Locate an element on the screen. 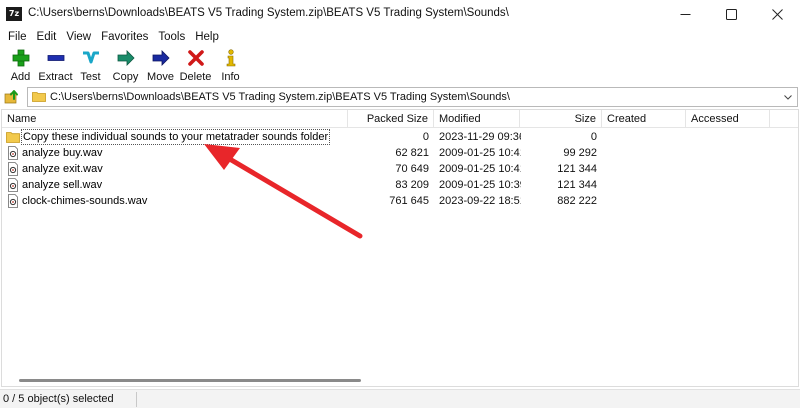  item-packed-size: 0 is located at coordinates (425, 137).